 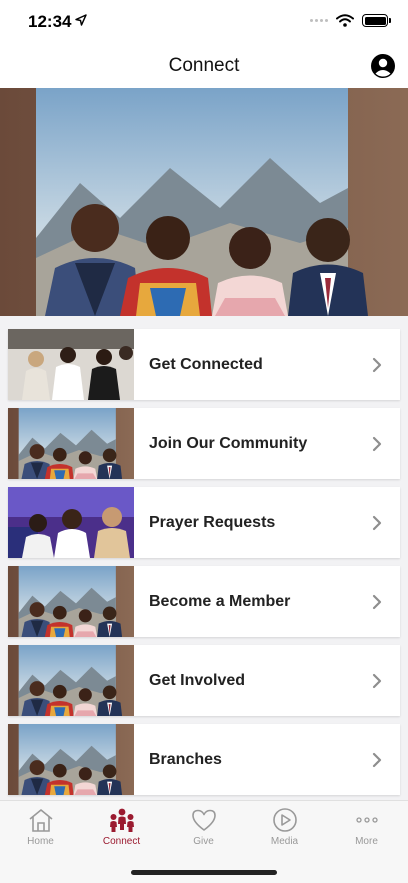 What do you see at coordinates (284, 841) in the screenshot?
I see `tab-label: Media` at bounding box center [284, 841].